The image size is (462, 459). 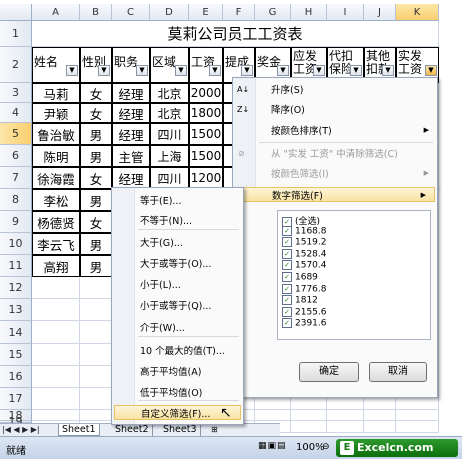 I want to click on column-header-j: J, so click(x=380, y=12).